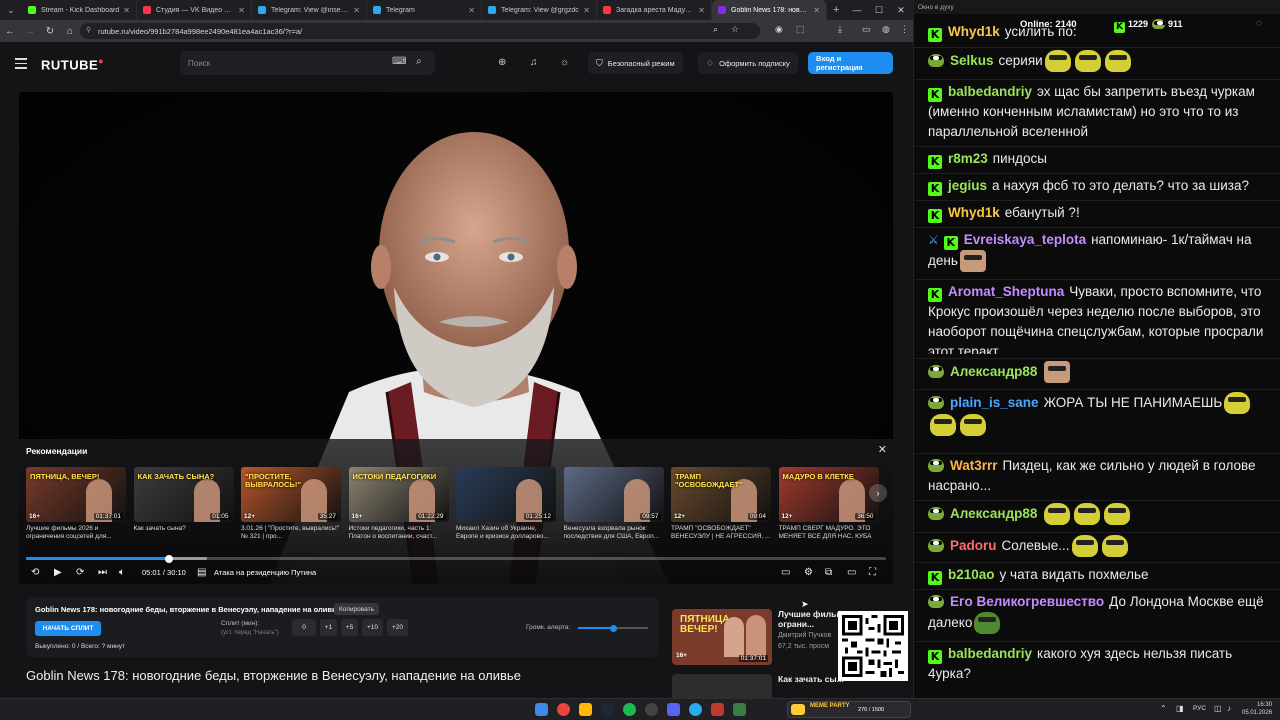  I want to click on new-tab-icon: +, so click(836, 10).